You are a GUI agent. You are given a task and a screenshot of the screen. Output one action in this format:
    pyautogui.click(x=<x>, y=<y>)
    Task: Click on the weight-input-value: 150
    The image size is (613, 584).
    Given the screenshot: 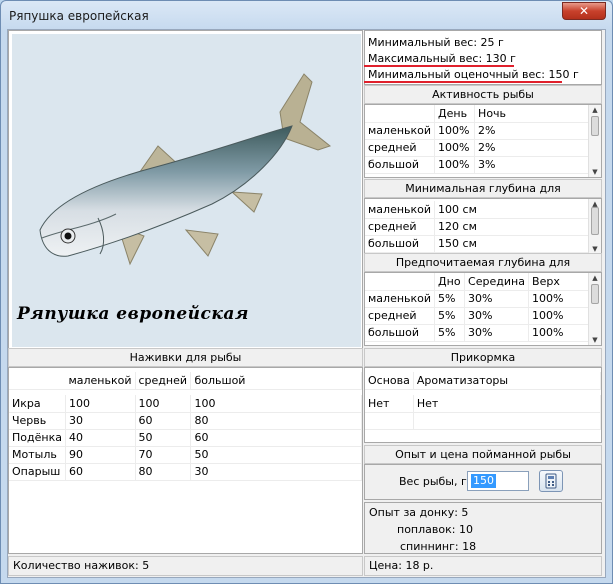 What is the action you would take?
    pyautogui.click(x=483, y=481)
    